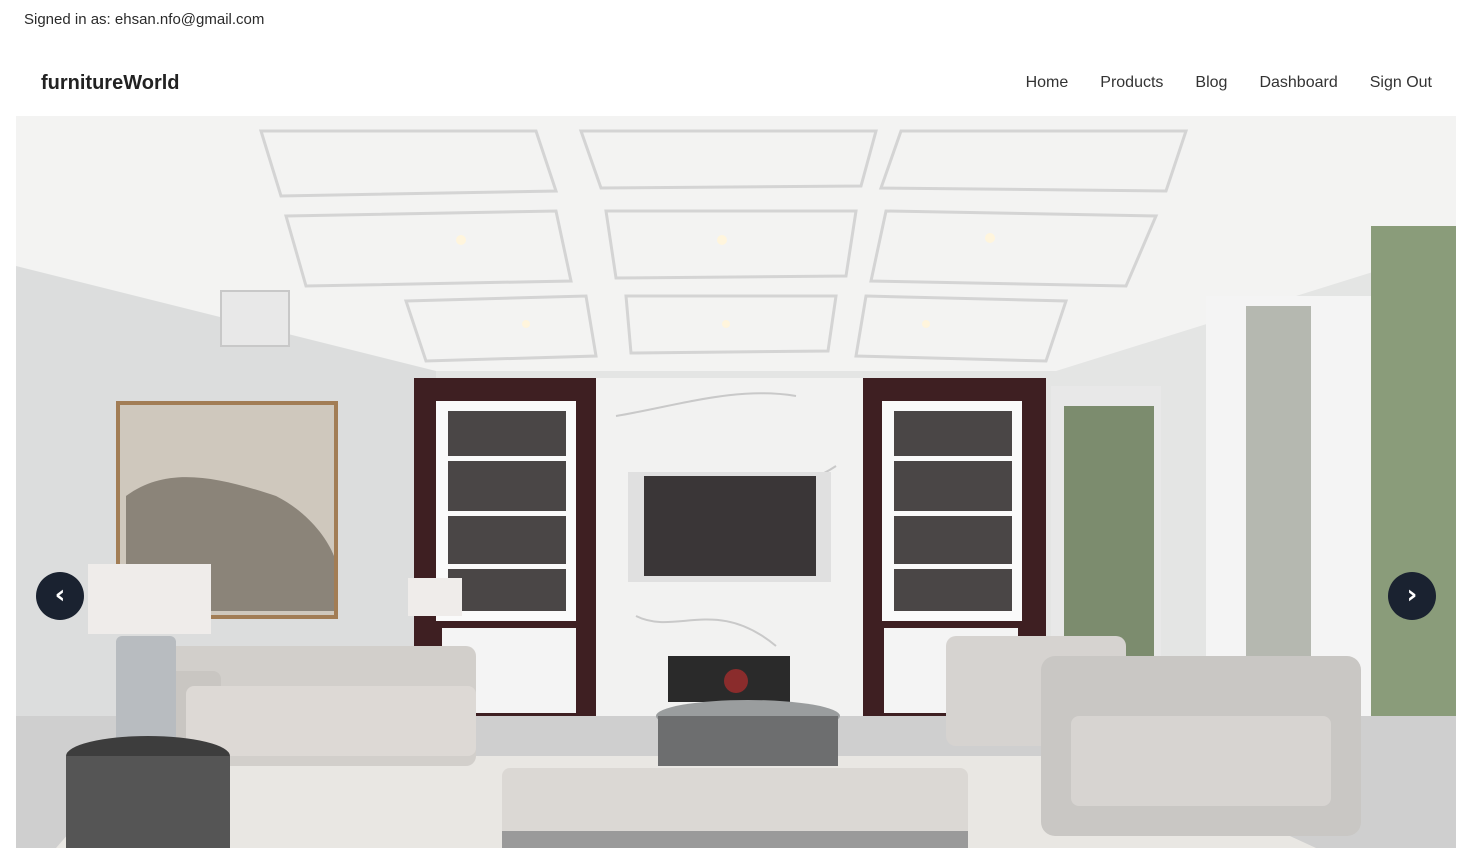  I want to click on nav-products: Products, so click(1131, 83).